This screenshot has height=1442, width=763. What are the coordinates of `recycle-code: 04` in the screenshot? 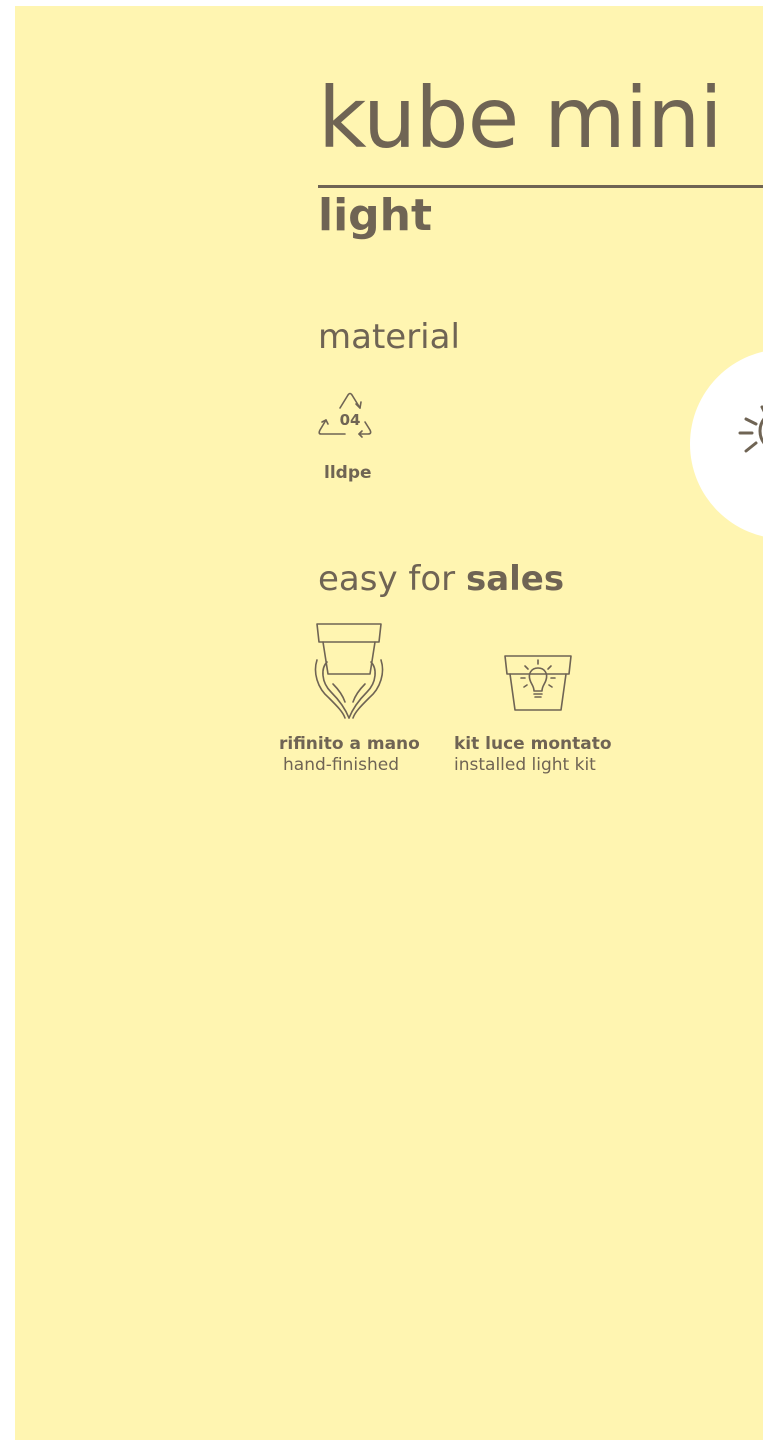 It's located at (350, 420).